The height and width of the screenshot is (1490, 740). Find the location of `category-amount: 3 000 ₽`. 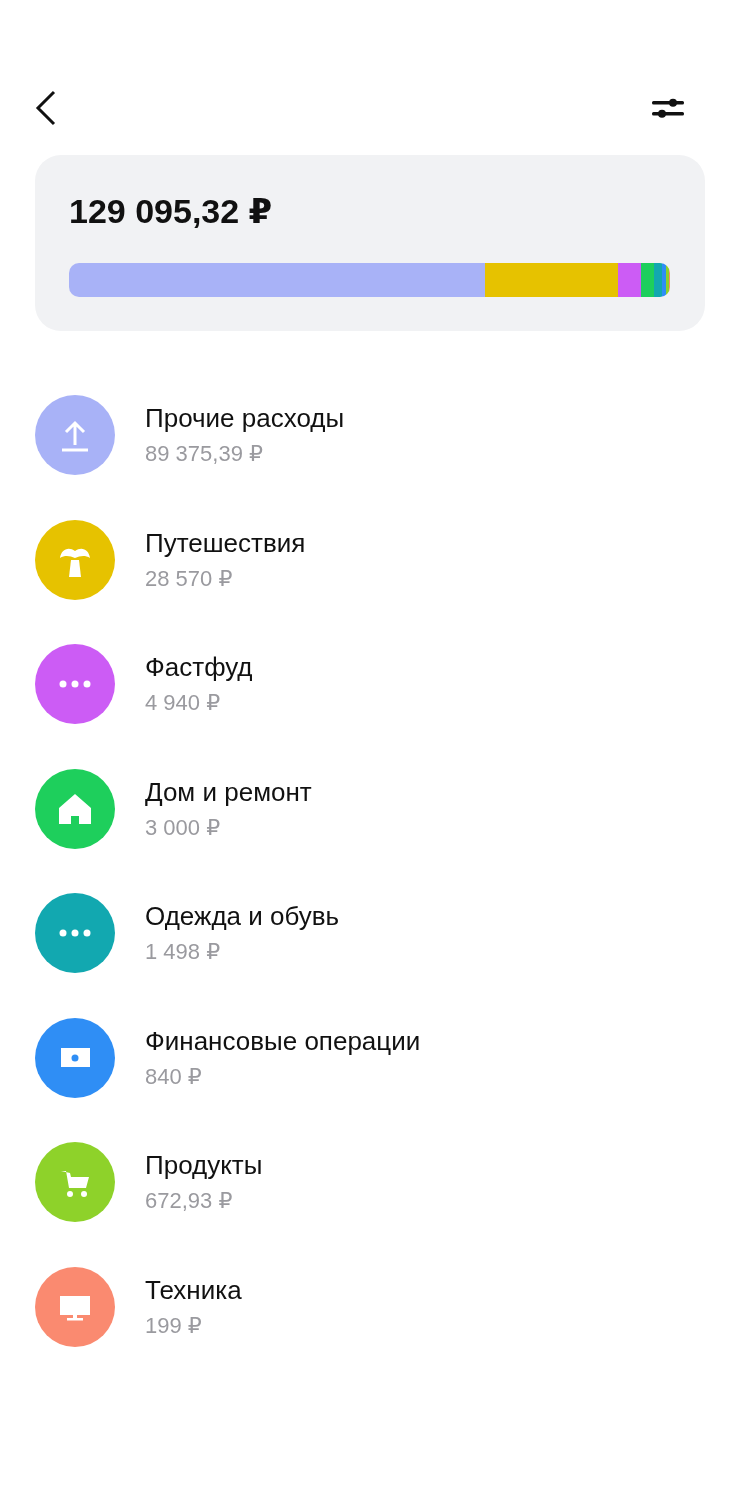

category-amount: 3 000 ₽ is located at coordinates (183, 827).